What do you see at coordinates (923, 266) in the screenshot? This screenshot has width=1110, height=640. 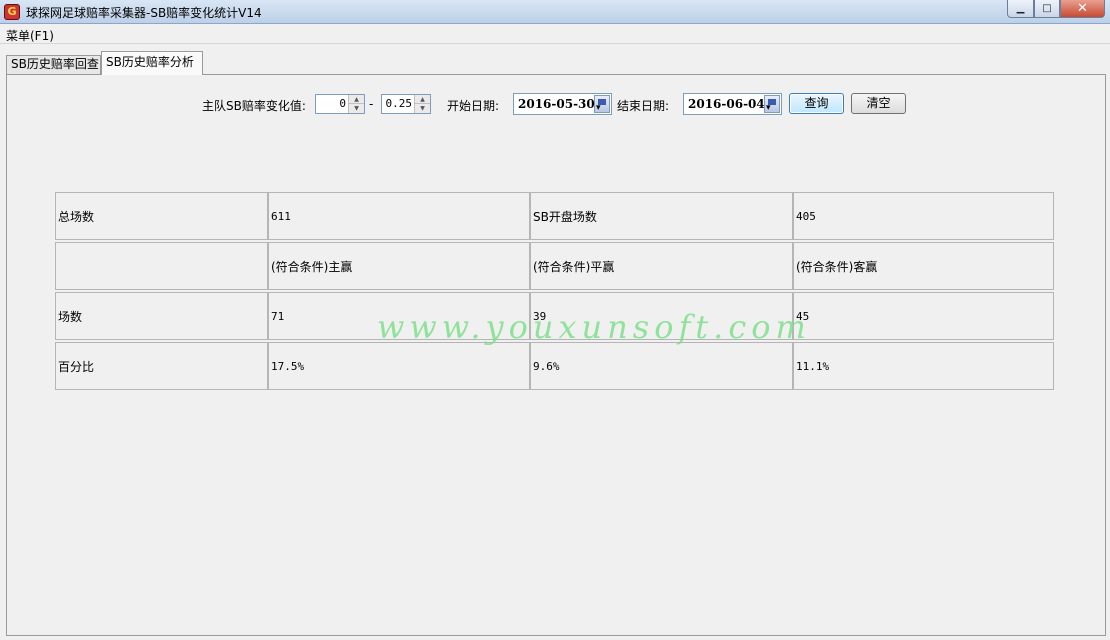 I see `stats-cell: (符合条件)客赢` at bounding box center [923, 266].